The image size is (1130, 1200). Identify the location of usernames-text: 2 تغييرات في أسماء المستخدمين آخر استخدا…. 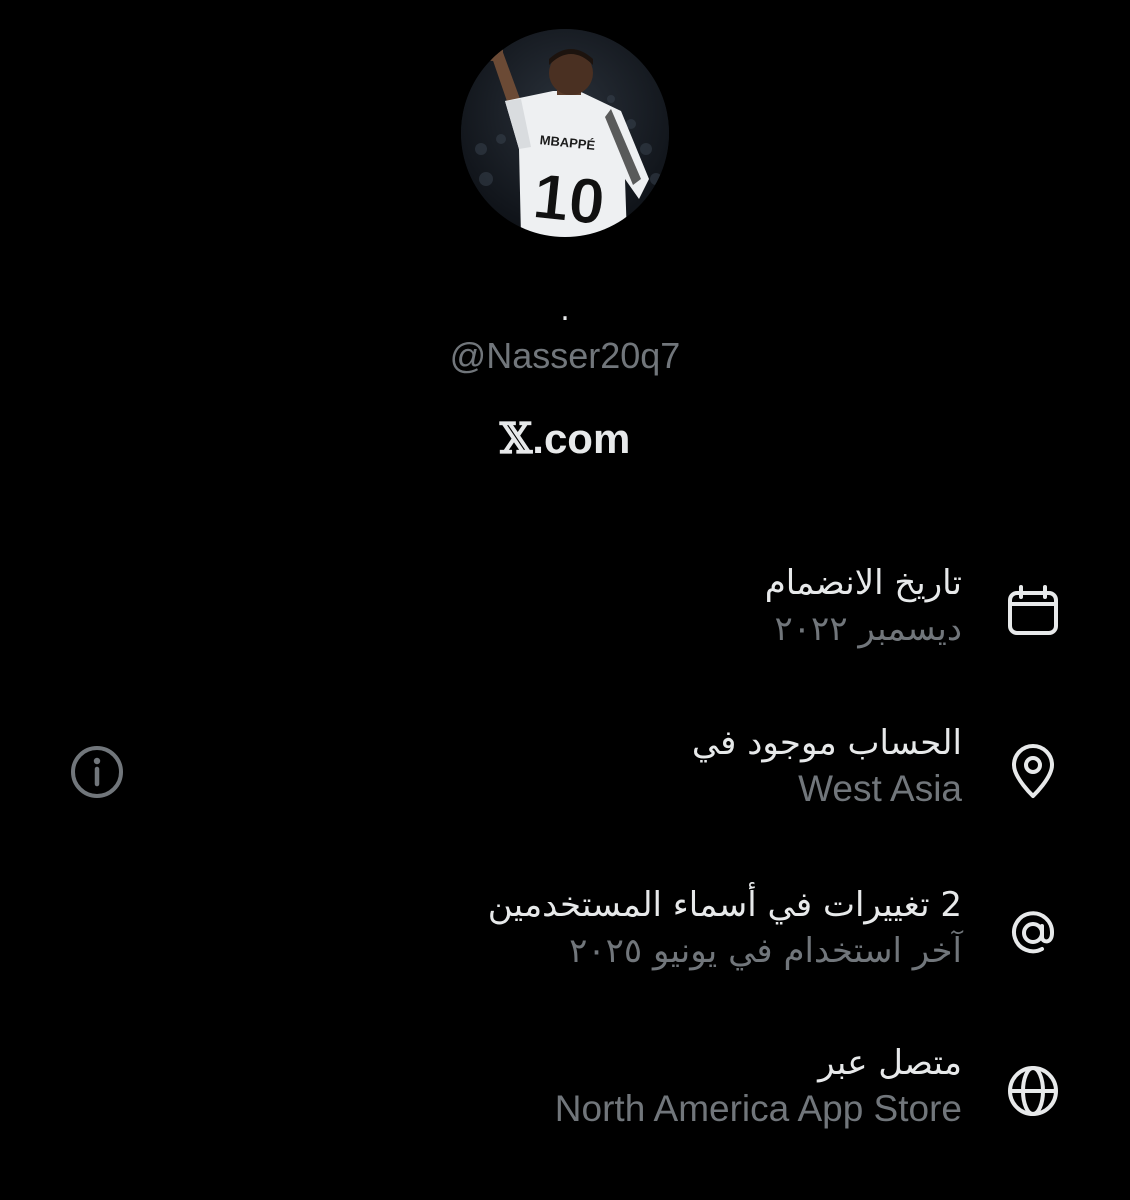
(612, 928).